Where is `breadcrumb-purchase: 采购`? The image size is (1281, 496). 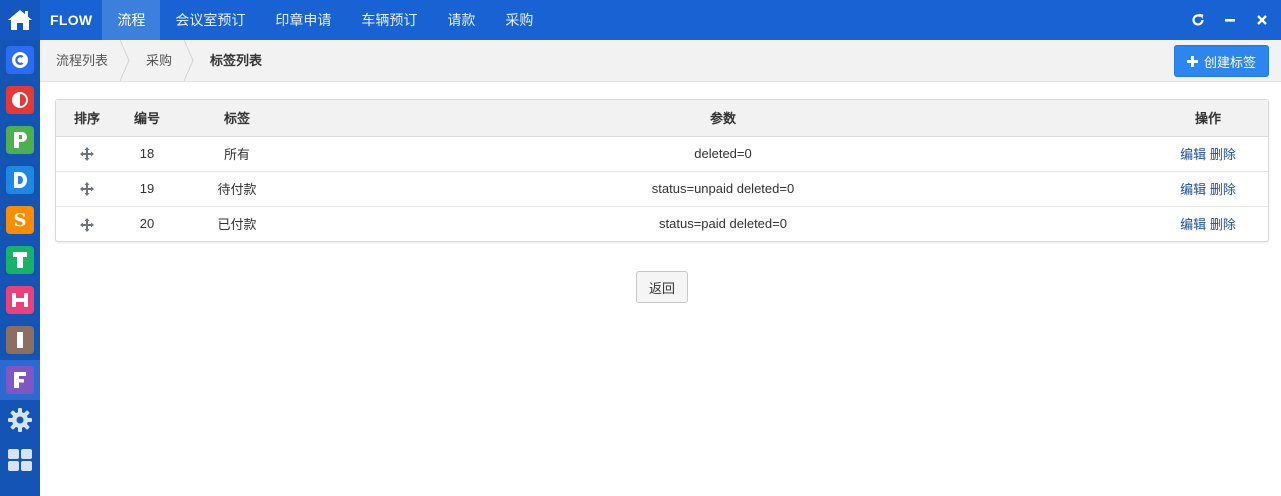 breadcrumb-purchase: 采购 is located at coordinates (157, 60).